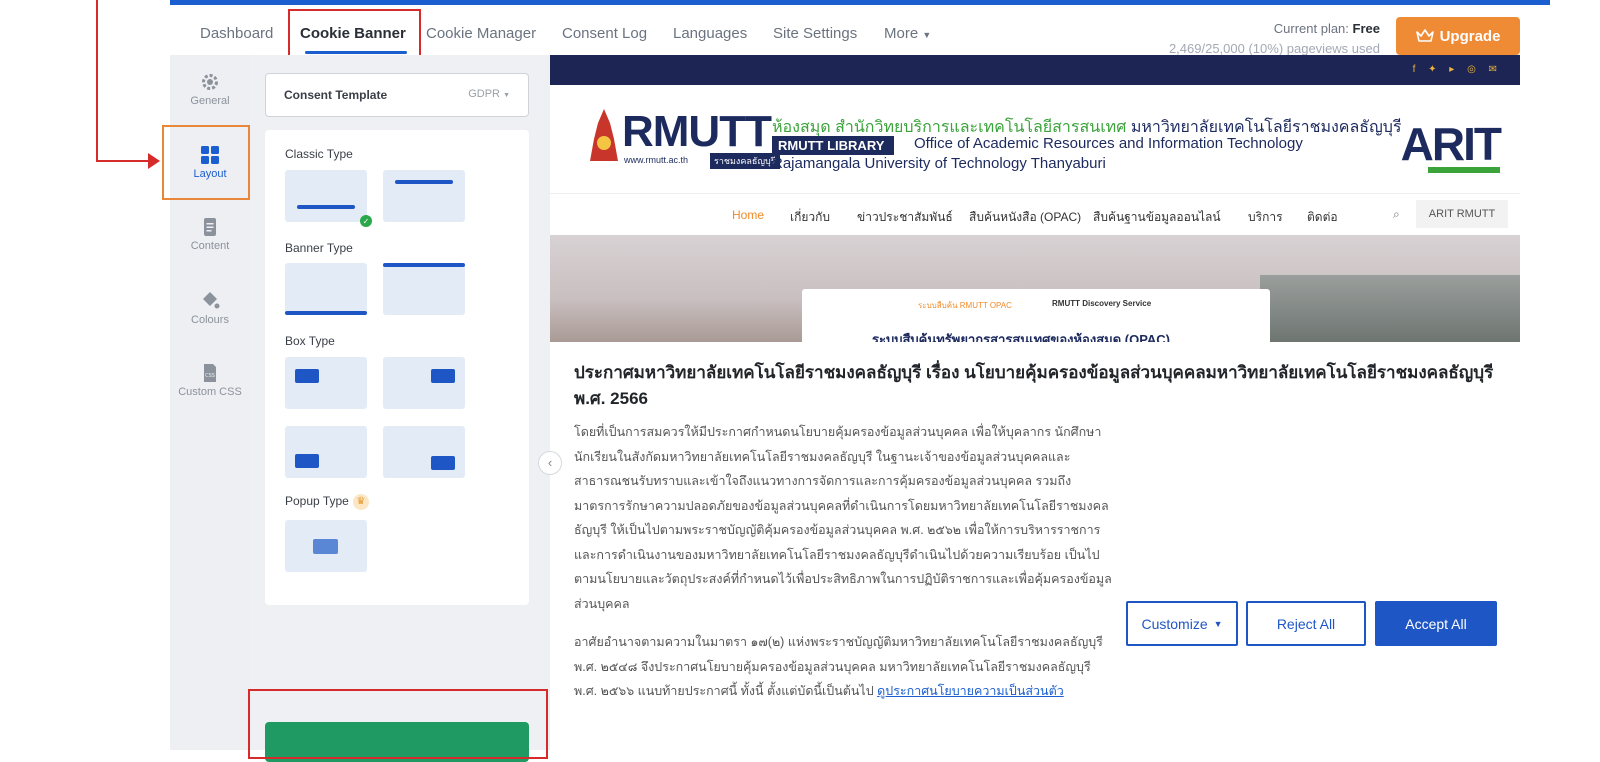 The width and height of the screenshot is (1600, 762). I want to click on accept-all-button: Accept All, so click(1436, 623).